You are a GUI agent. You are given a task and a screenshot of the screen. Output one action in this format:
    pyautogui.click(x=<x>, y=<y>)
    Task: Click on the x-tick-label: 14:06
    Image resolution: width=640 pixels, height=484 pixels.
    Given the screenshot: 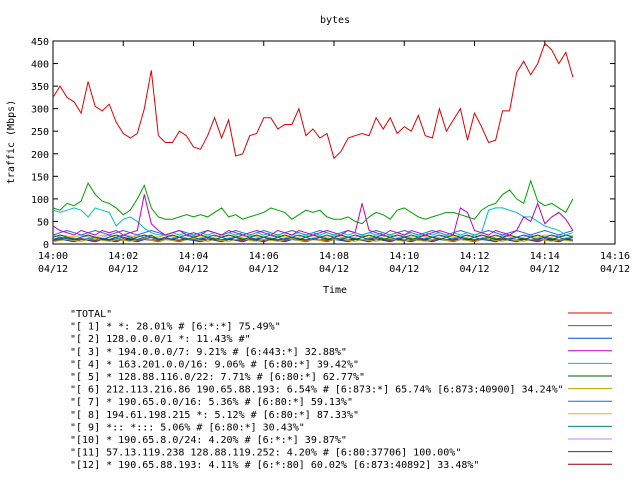 What is the action you would take?
    pyautogui.click(x=264, y=256)
    